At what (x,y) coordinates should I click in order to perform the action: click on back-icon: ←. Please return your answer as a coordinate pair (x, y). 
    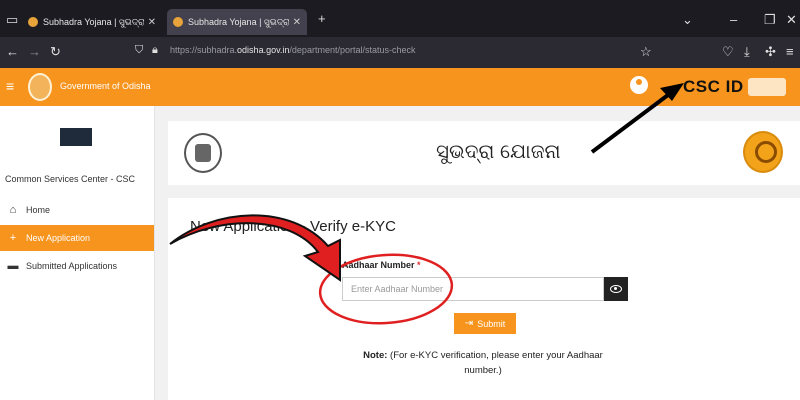
    Looking at the image, I should click on (12, 51).